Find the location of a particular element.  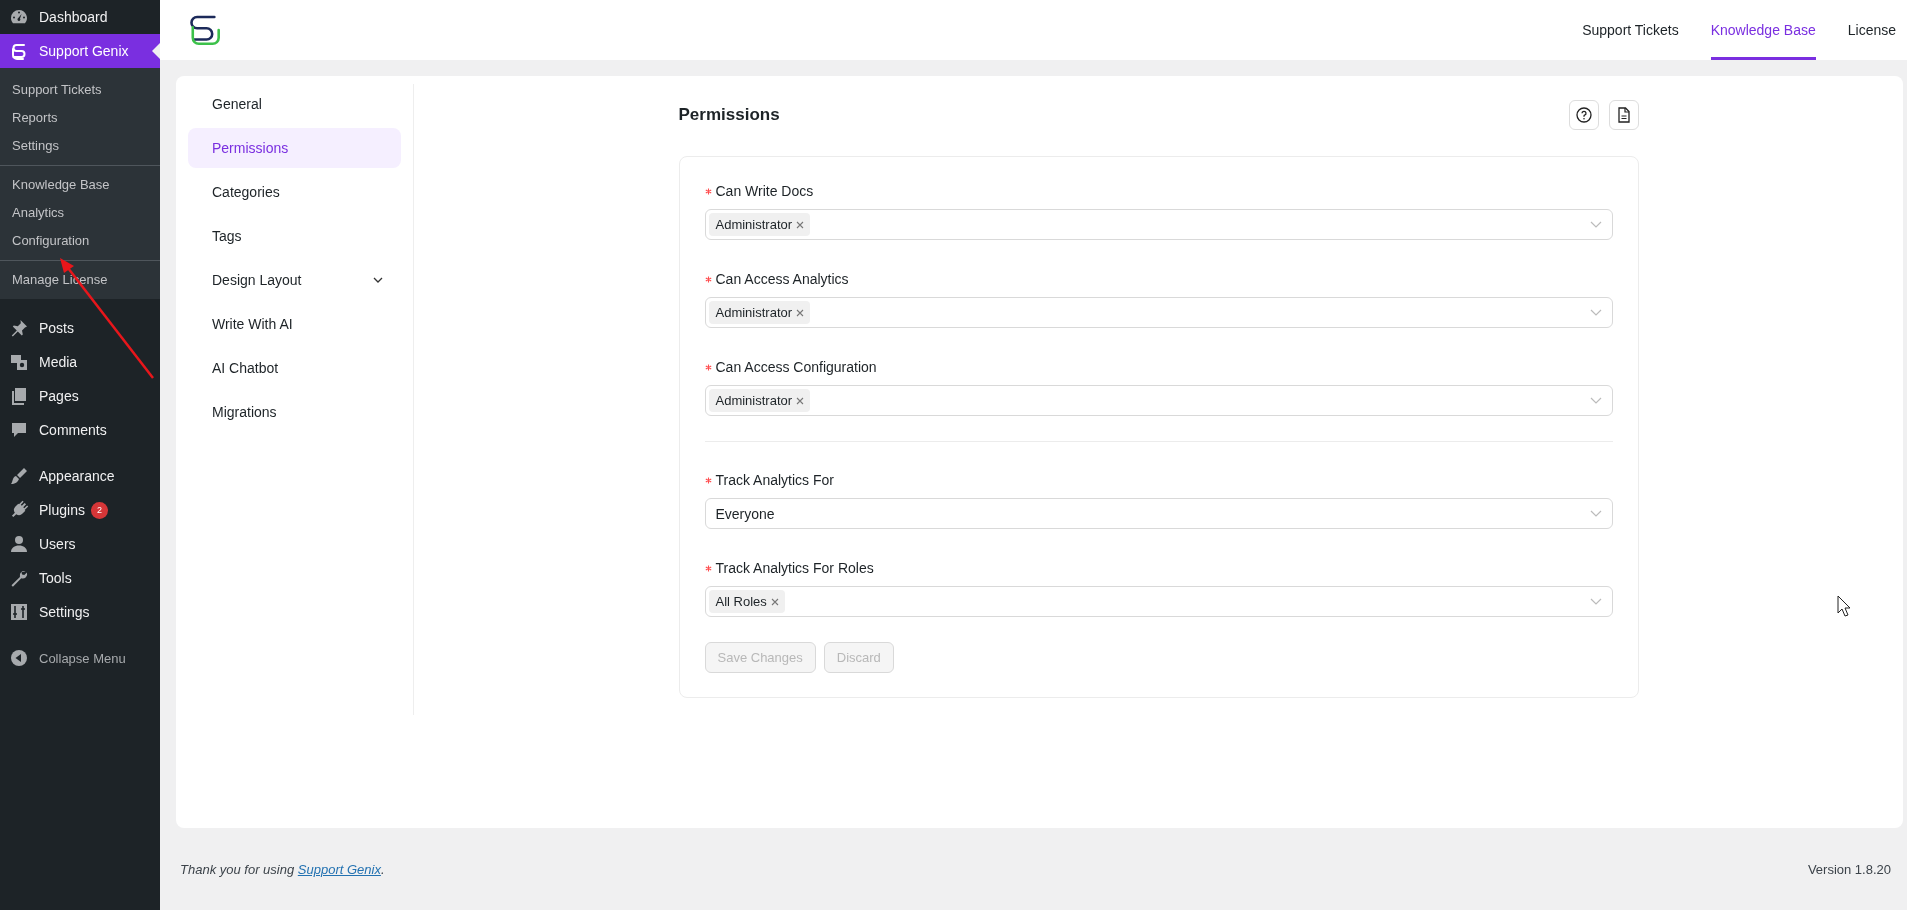

sidebar-submenu-item: Support Tickets is located at coordinates (80, 89).